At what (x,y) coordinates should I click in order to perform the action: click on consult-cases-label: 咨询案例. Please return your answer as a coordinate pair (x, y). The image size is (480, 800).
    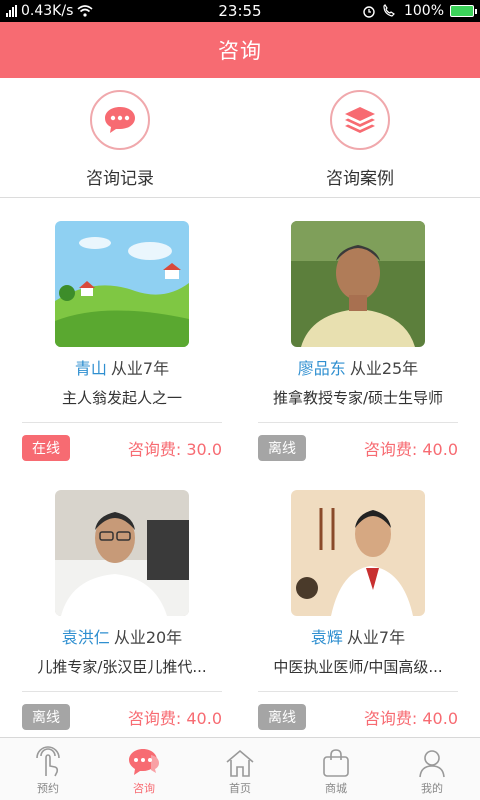
    Looking at the image, I should click on (360, 179).